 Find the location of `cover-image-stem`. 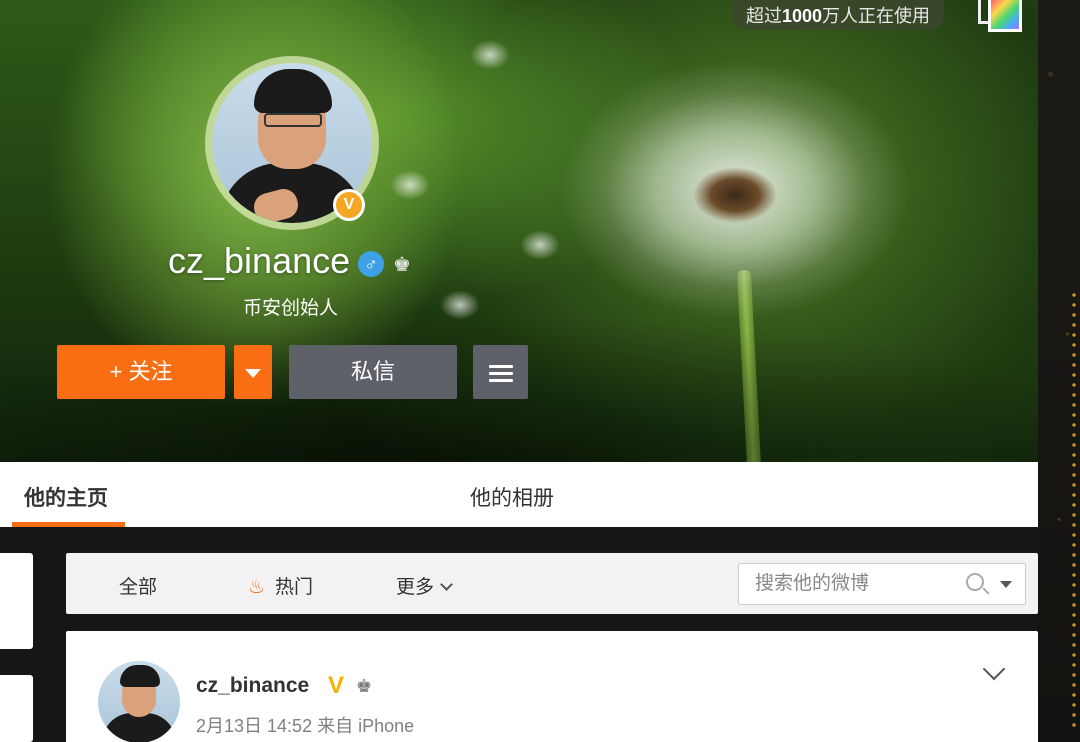

cover-image-stem is located at coordinates (749, 365).